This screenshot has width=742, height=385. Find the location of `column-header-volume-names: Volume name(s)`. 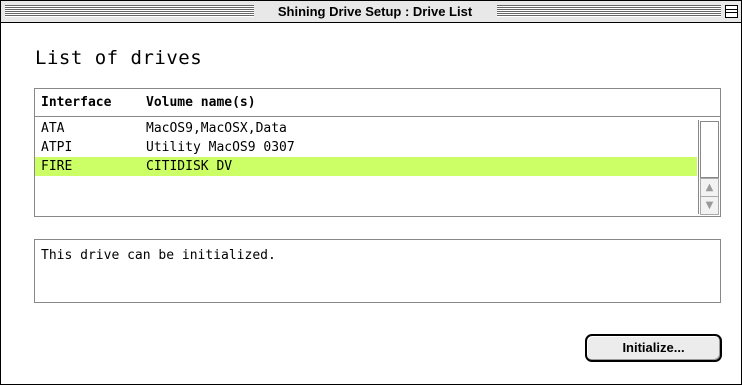

column-header-volume-names: Volume name(s) is located at coordinates (201, 102).